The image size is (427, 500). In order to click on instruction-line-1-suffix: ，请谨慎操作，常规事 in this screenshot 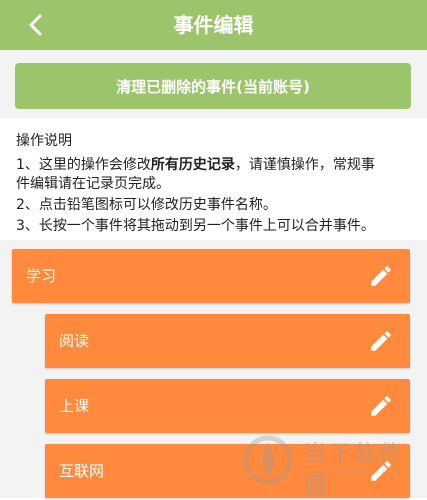, I will do `click(304, 165)`.